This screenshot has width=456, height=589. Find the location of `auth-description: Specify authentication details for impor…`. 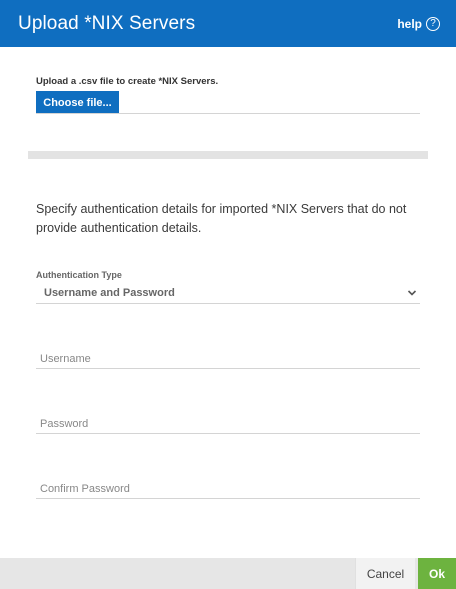

auth-description: Specify authentication details for impor… is located at coordinates (221, 218).